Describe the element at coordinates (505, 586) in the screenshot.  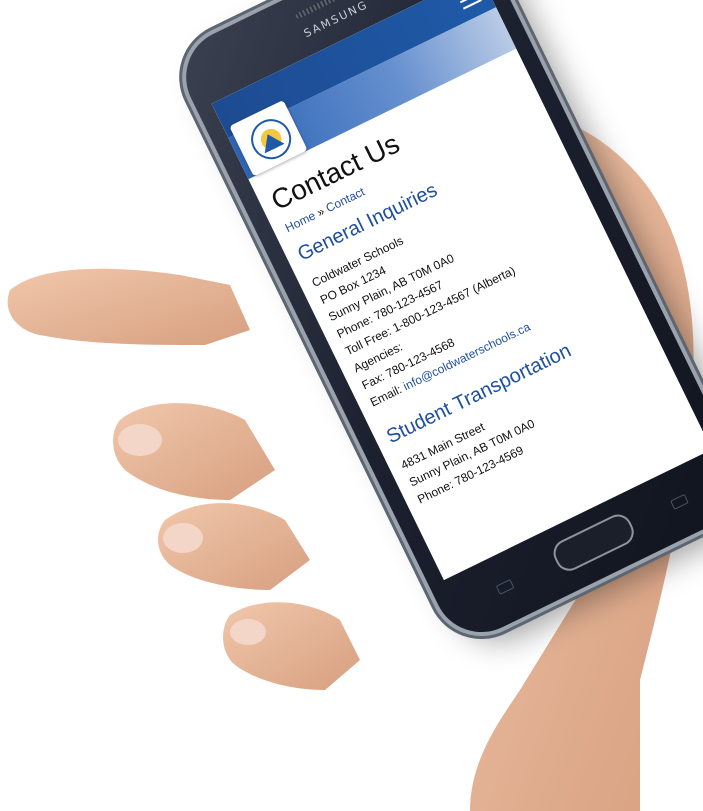
I see `recent-apps-key` at that location.